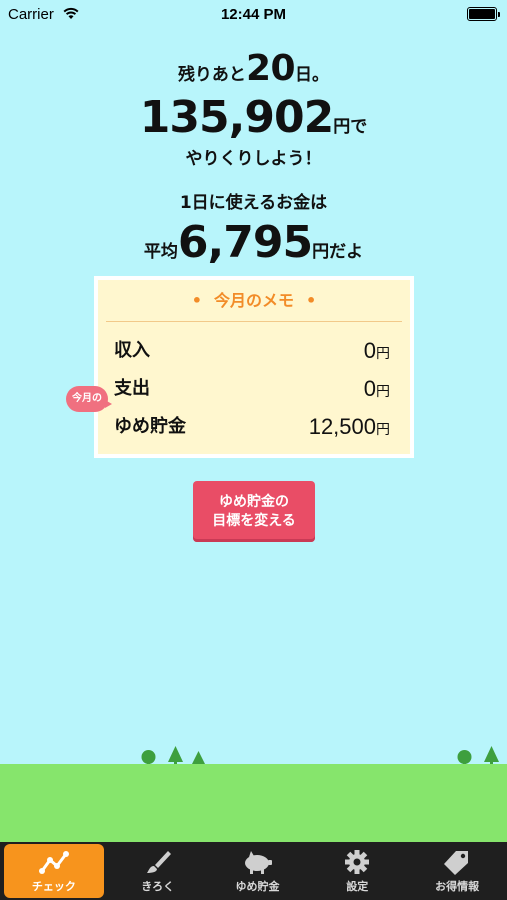 The height and width of the screenshot is (900, 507). I want to click on this-month-bubble: 今月の, so click(89, 399).